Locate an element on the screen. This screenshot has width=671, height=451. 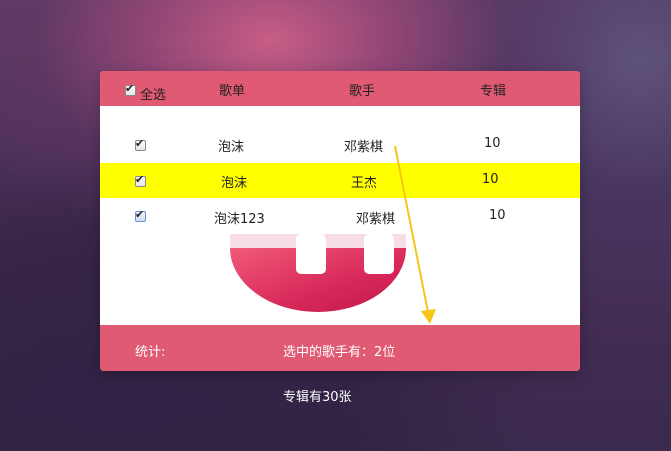
album-total-note: 专辑有30张 is located at coordinates (317, 397).